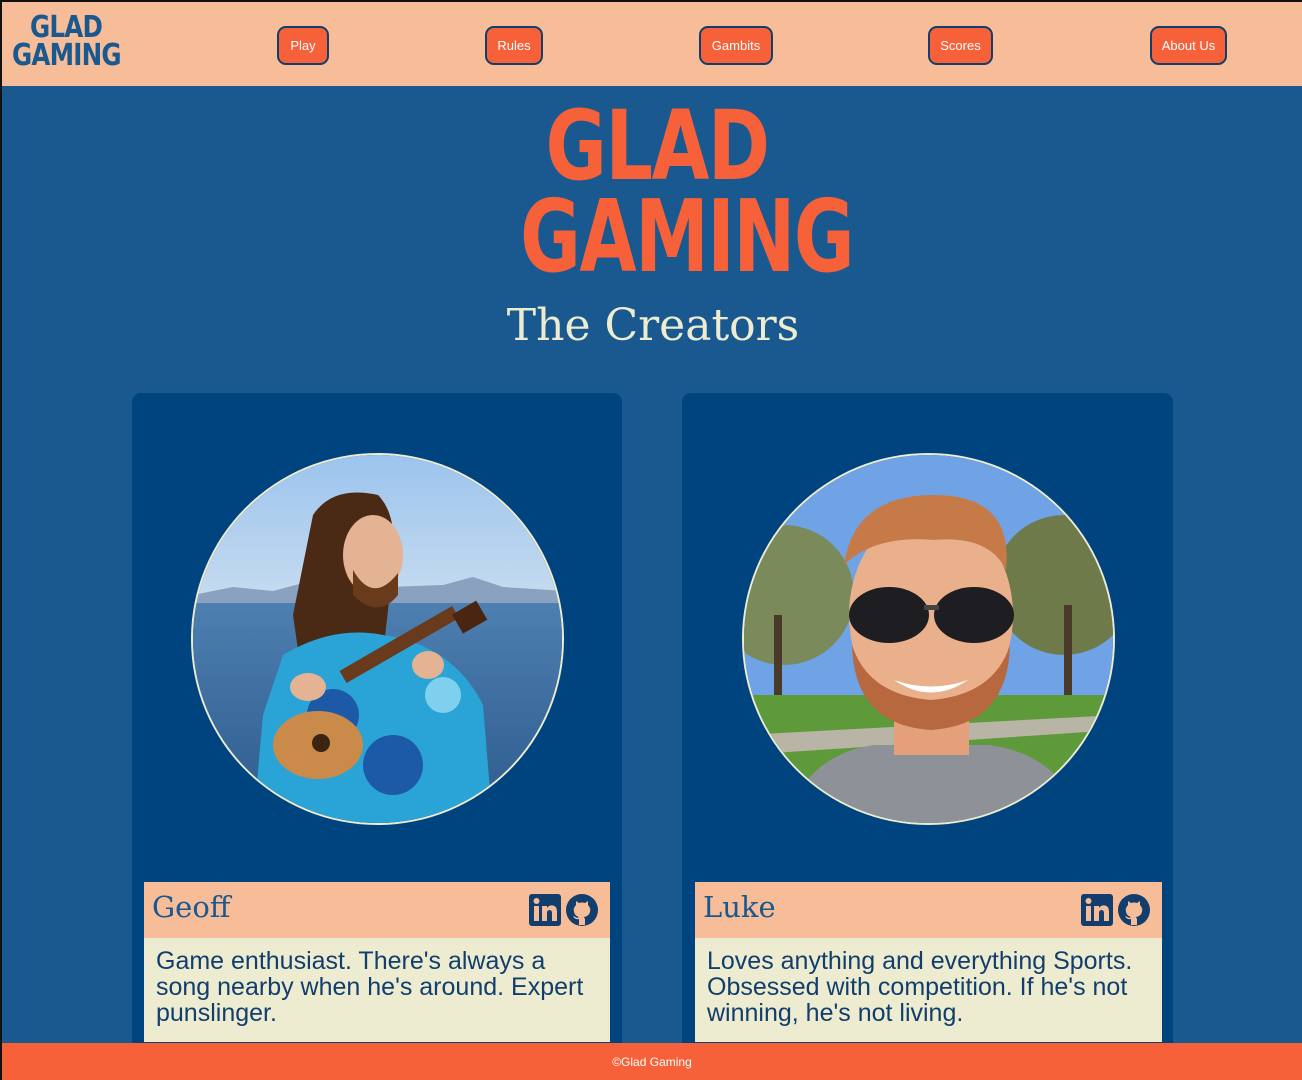  I want to click on creator-name-bar: Geoff, so click(377, 910).